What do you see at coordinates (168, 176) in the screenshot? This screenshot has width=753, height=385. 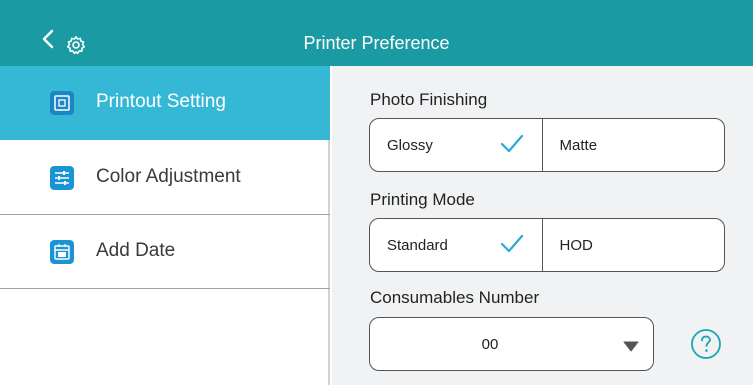 I see `sidebar-item-label: Color Adjustment` at bounding box center [168, 176].